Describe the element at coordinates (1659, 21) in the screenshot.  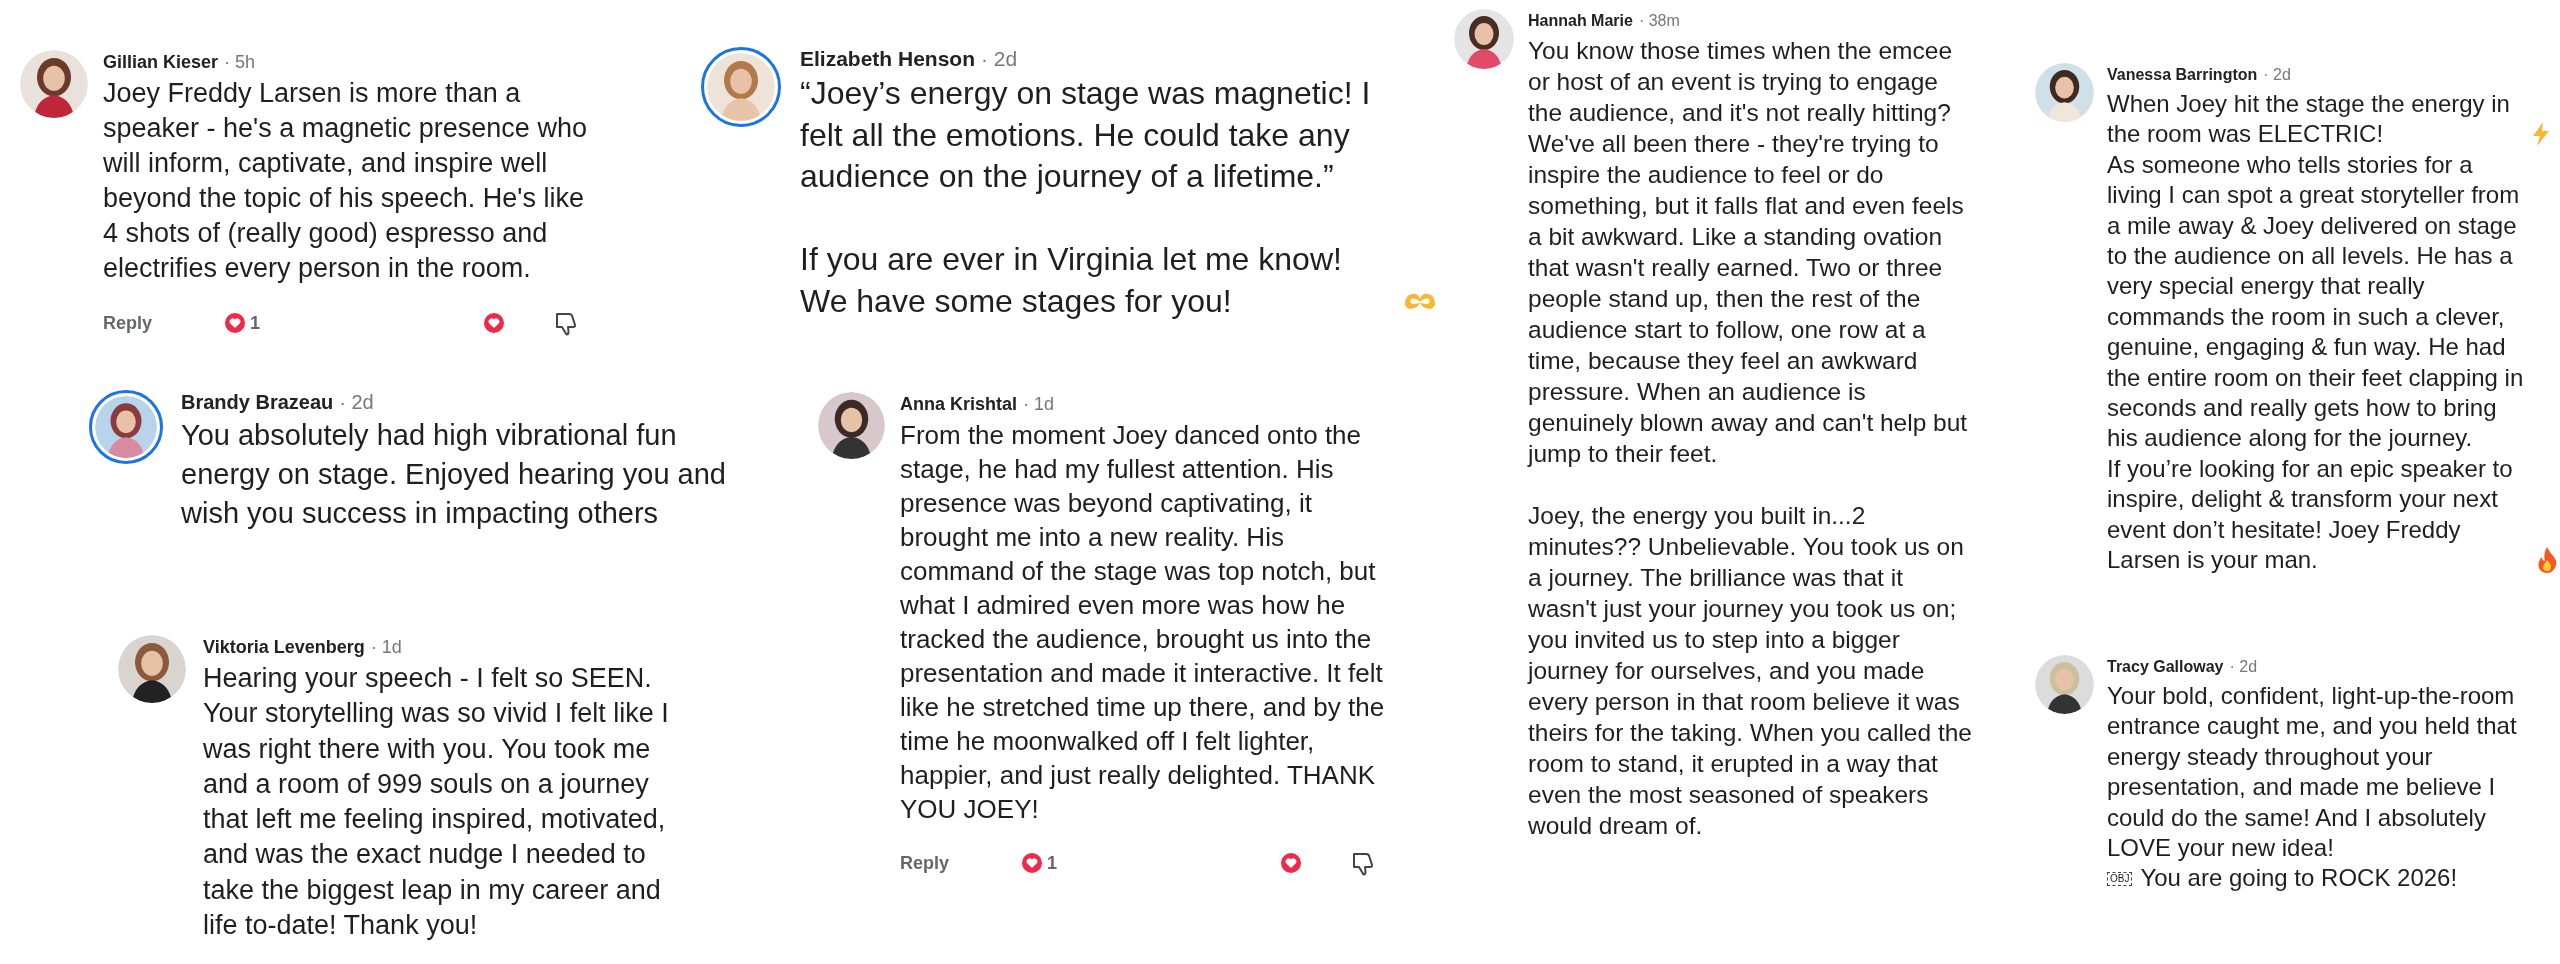
I see `comment-time: · 38m` at that location.